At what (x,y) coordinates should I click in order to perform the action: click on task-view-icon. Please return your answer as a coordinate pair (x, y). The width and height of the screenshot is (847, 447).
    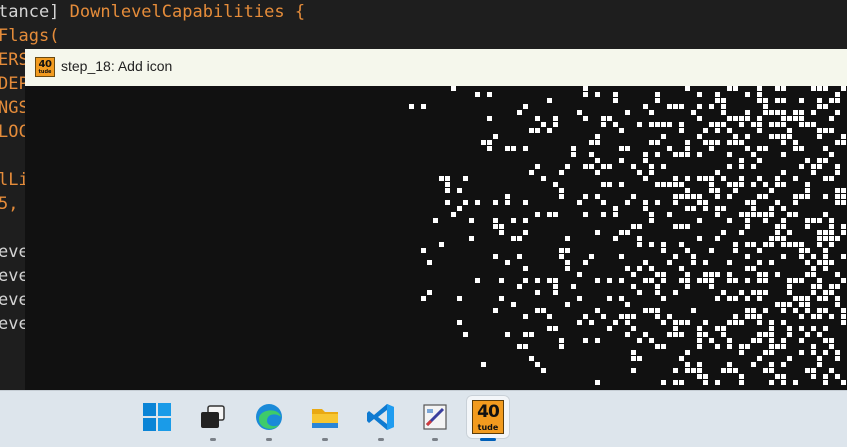
    Looking at the image, I should click on (213, 418).